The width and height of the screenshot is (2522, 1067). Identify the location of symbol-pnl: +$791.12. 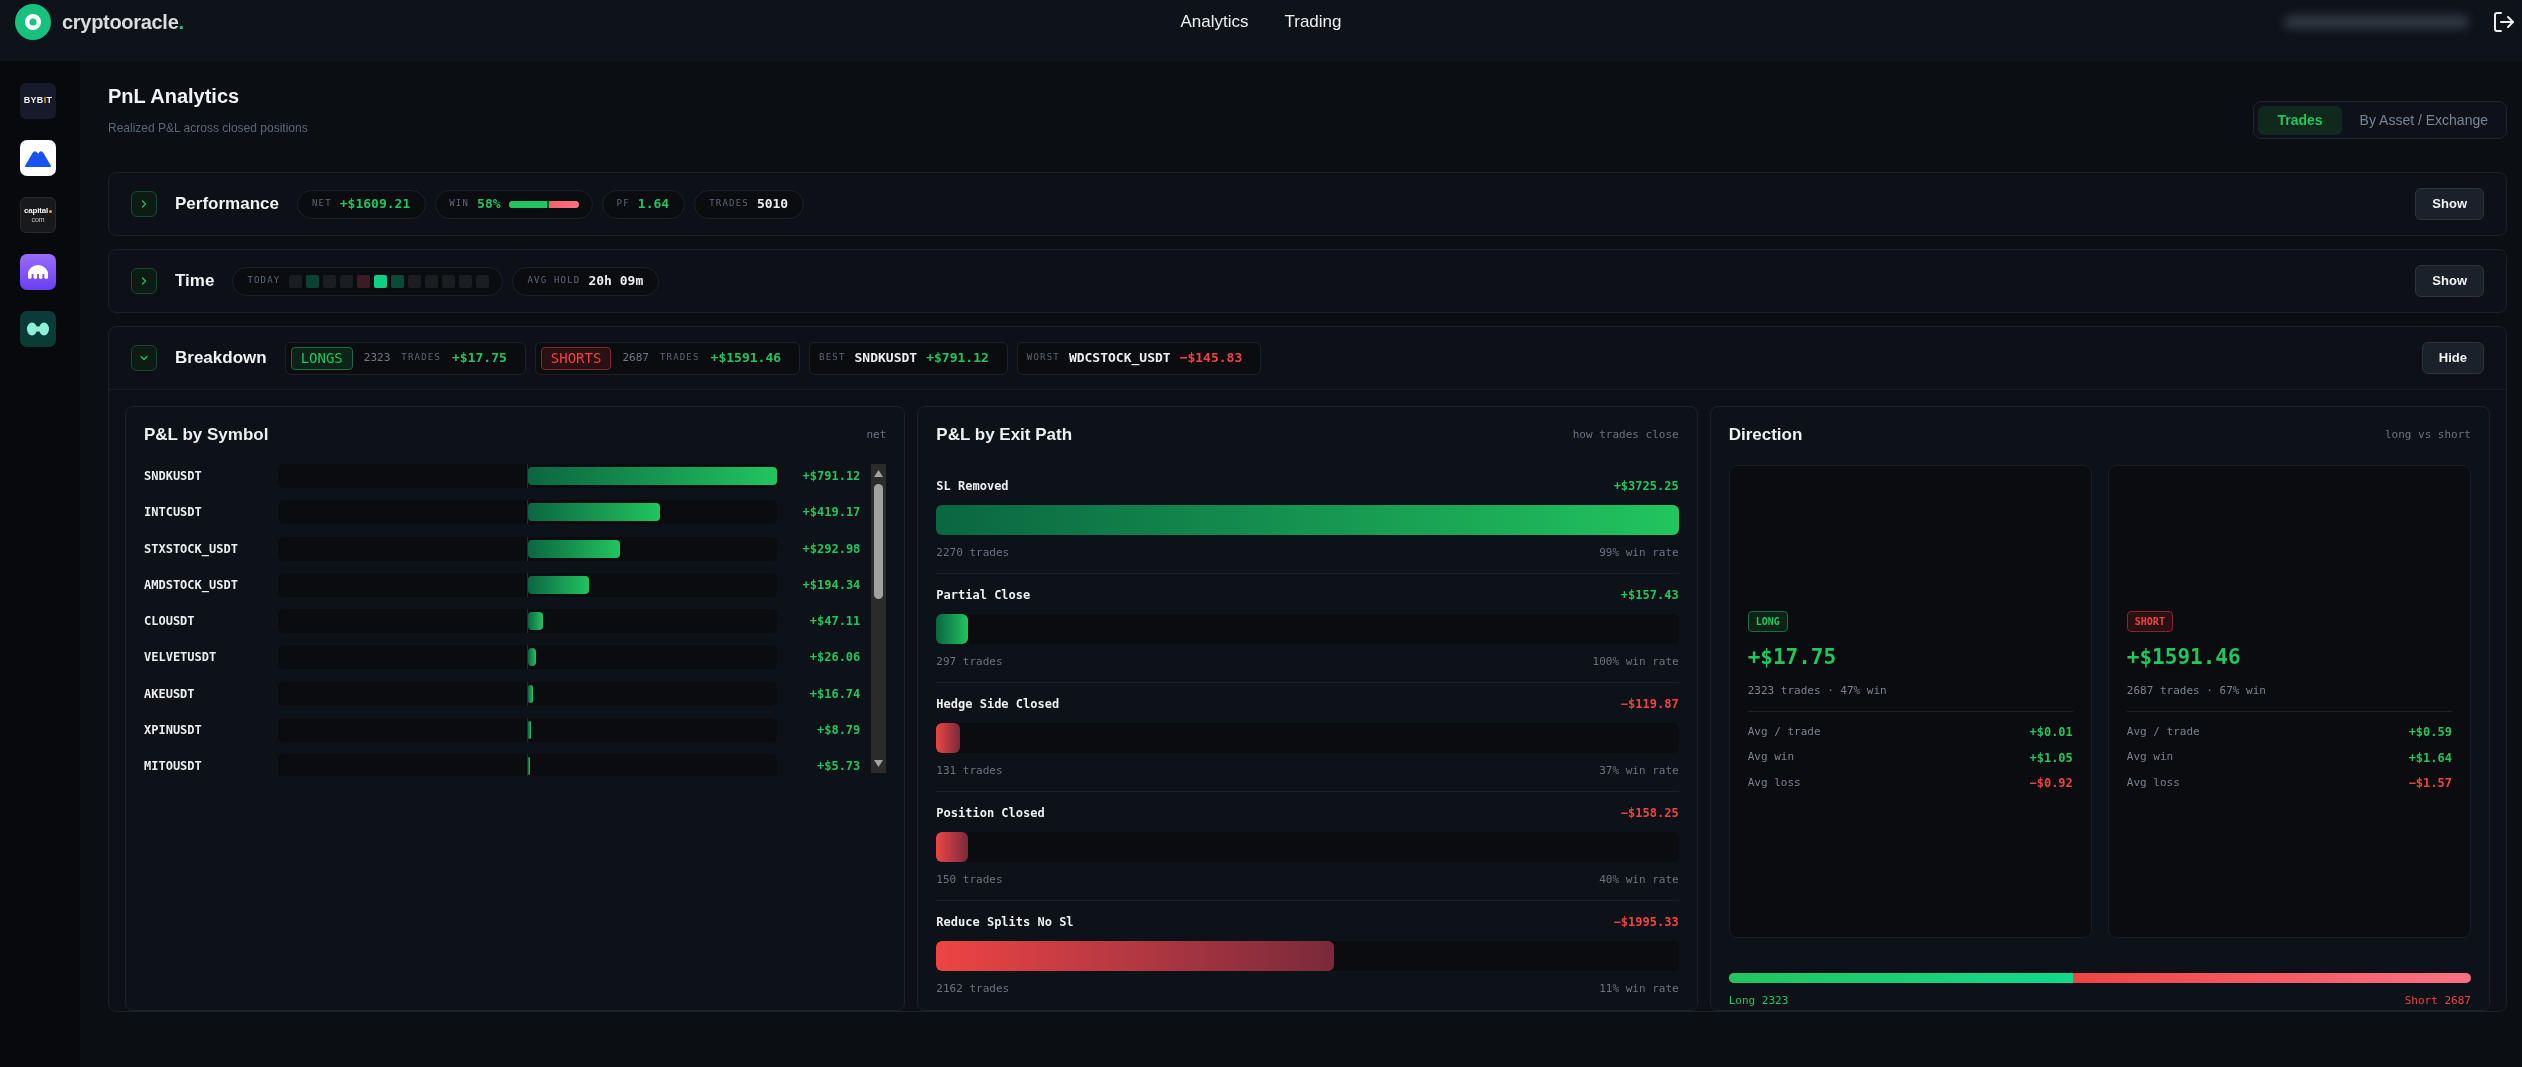
(957, 358).